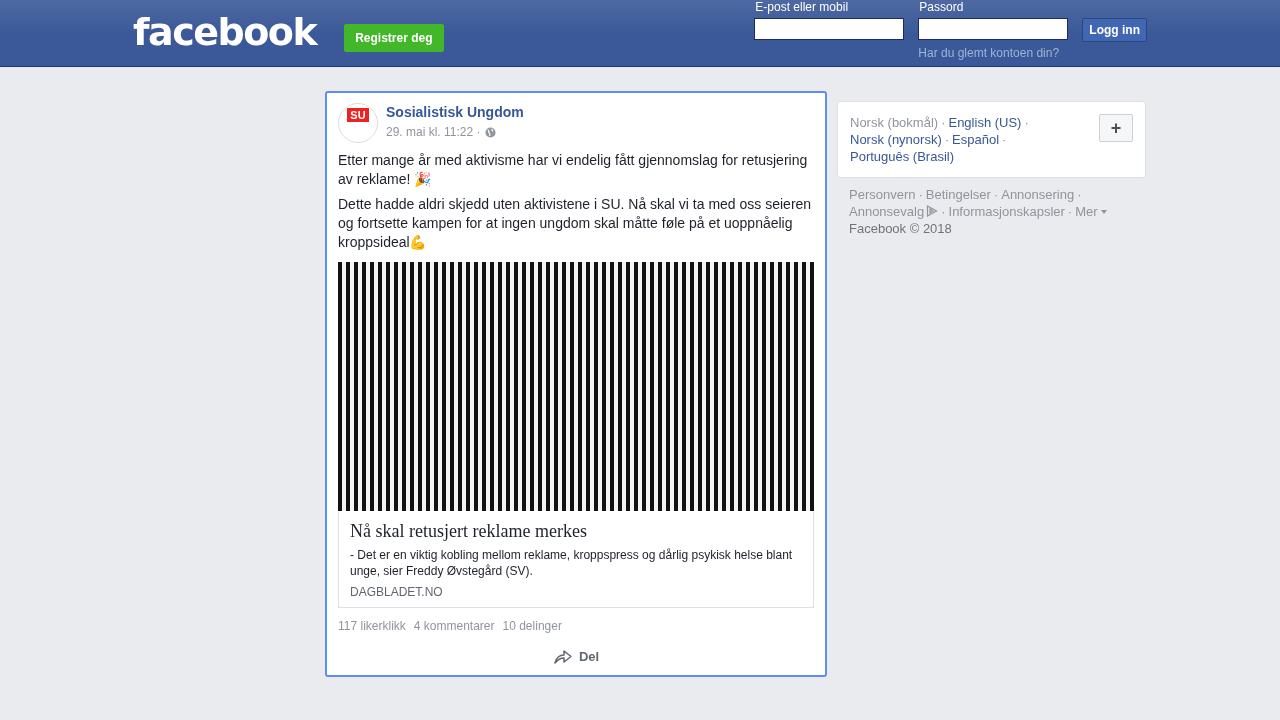 The width and height of the screenshot is (1280, 720). I want to click on language-link: Norsk (nynorsk), so click(896, 139).